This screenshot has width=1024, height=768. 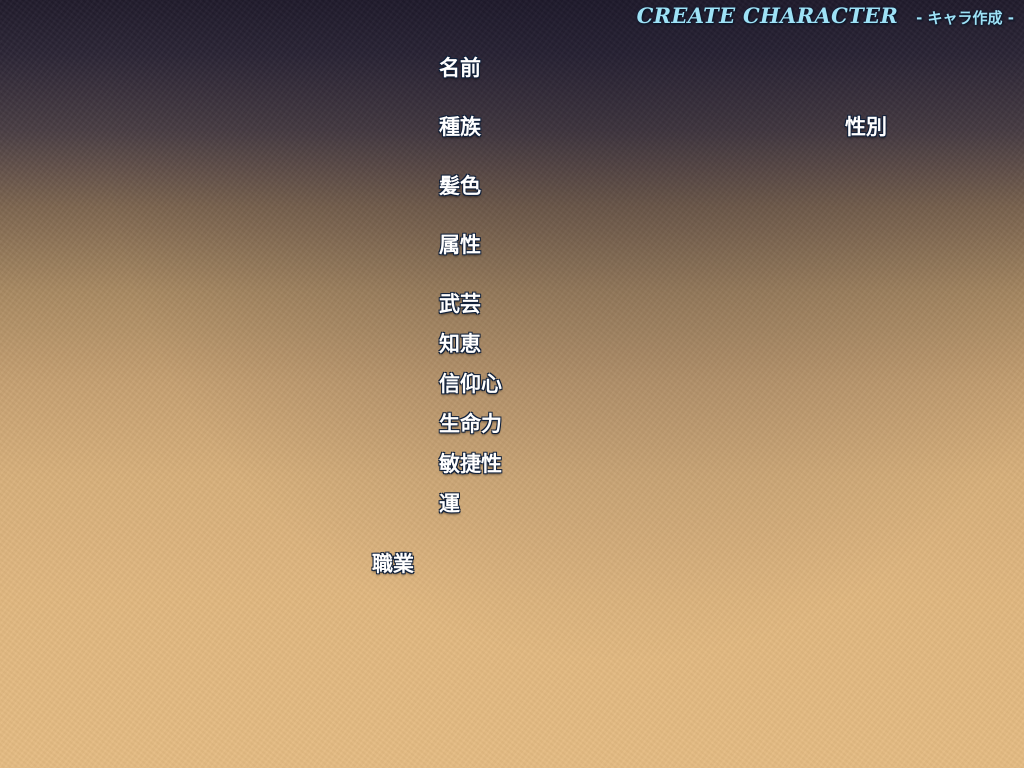 What do you see at coordinates (965, 18) in the screenshot?
I see `screen-subtitle: - キャラ作成 -` at bounding box center [965, 18].